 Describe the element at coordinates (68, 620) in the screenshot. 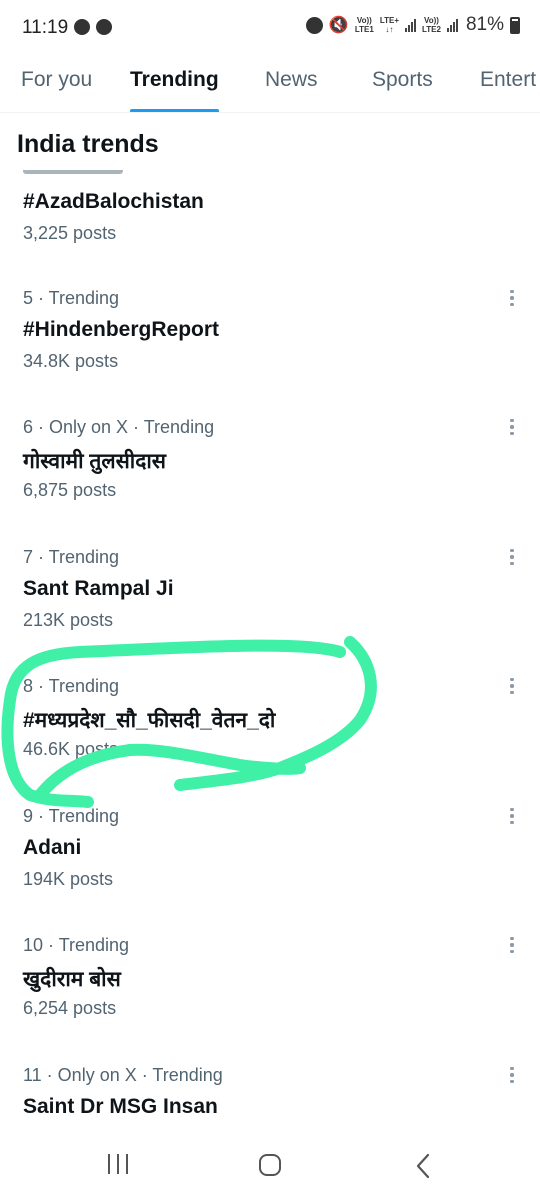

I see `trend-post-count: 213K posts` at that location.